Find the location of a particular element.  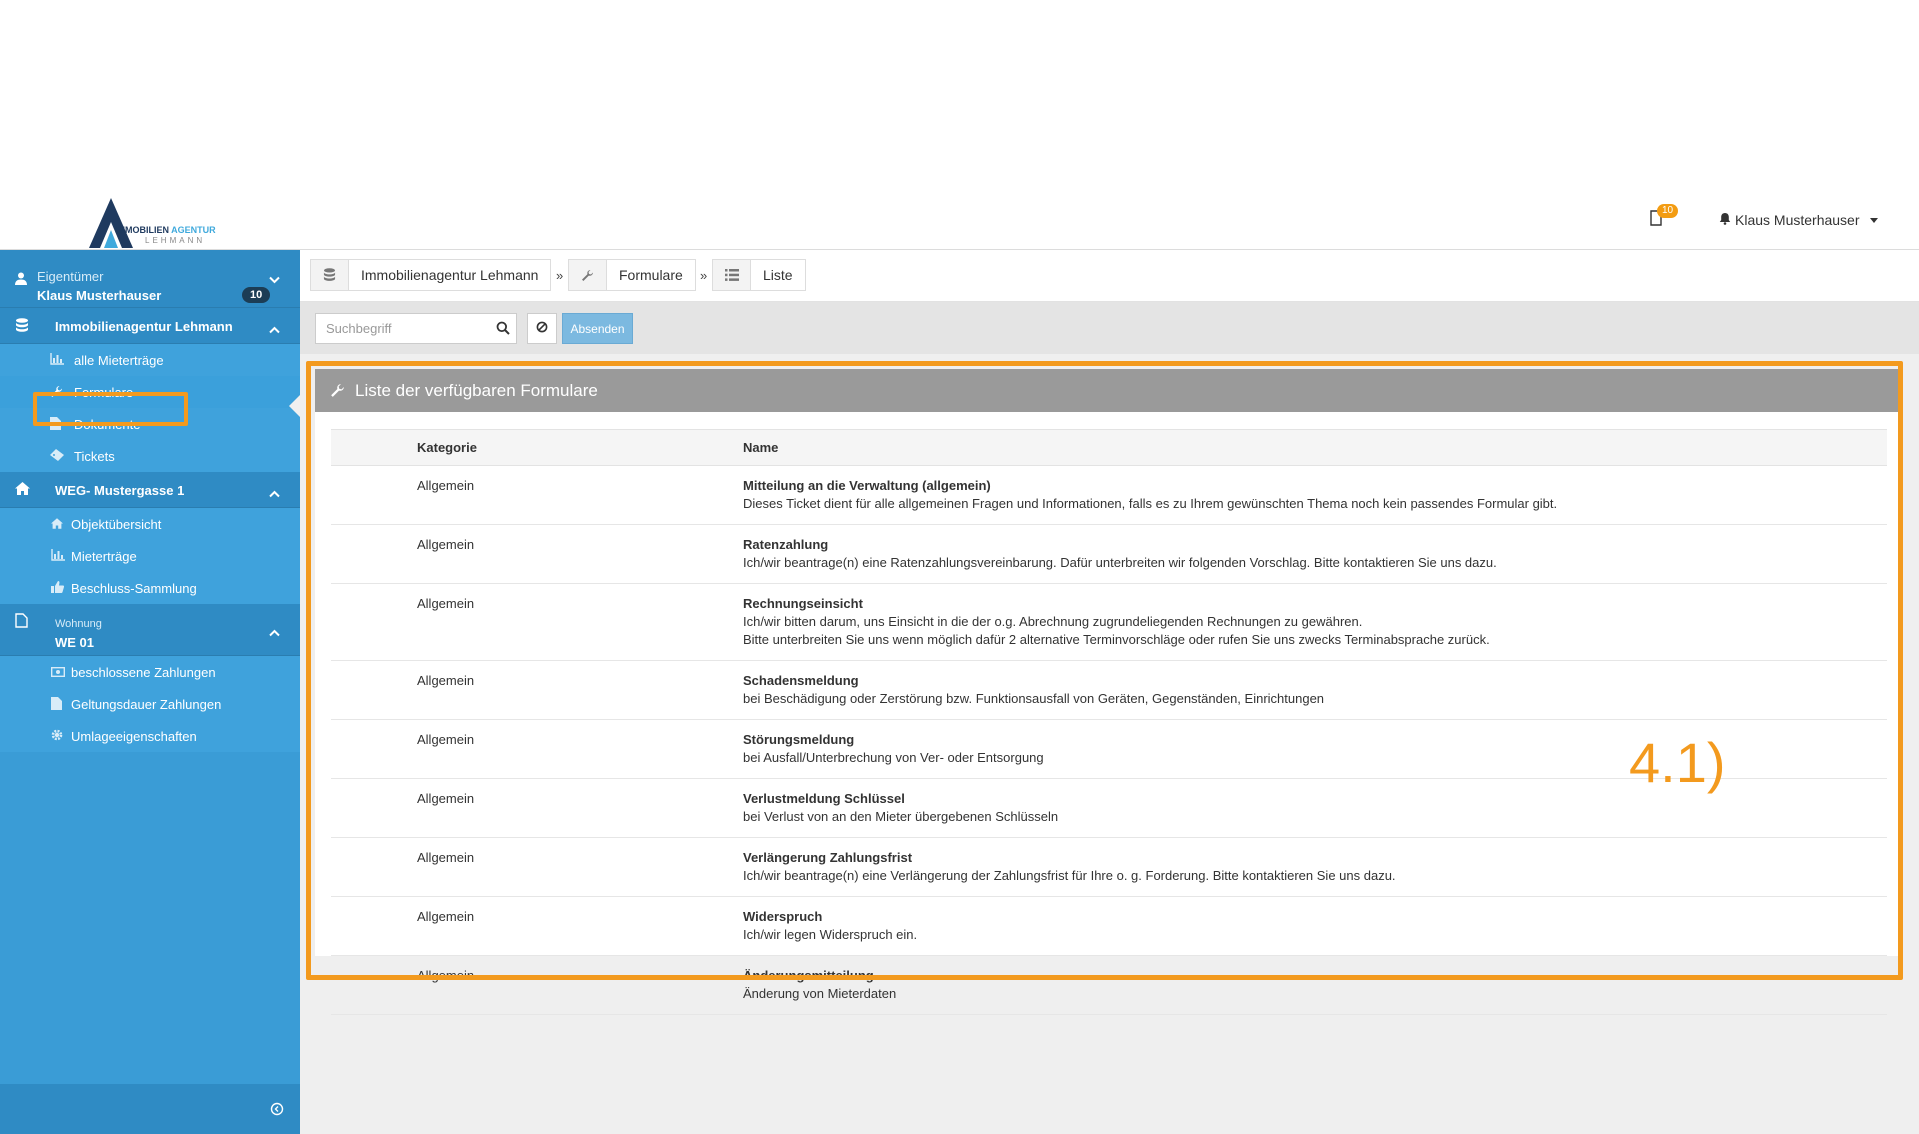

reset-search-button is located at coordinates (542, 328).